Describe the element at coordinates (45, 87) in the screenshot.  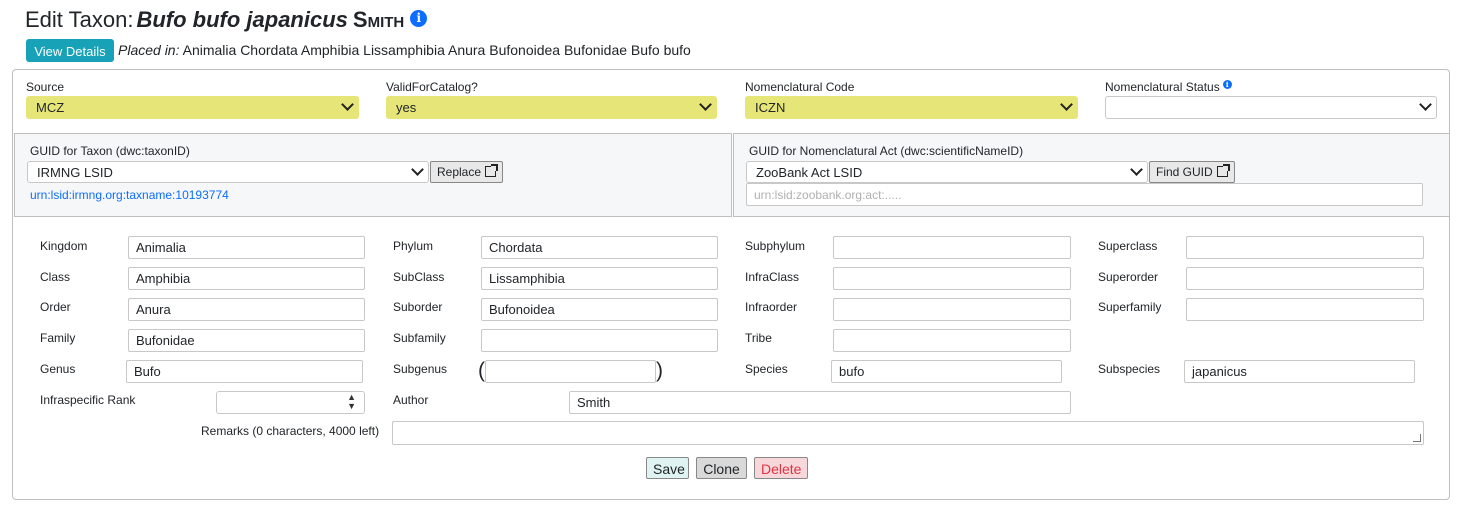
I see `source-label: Source` at that location.